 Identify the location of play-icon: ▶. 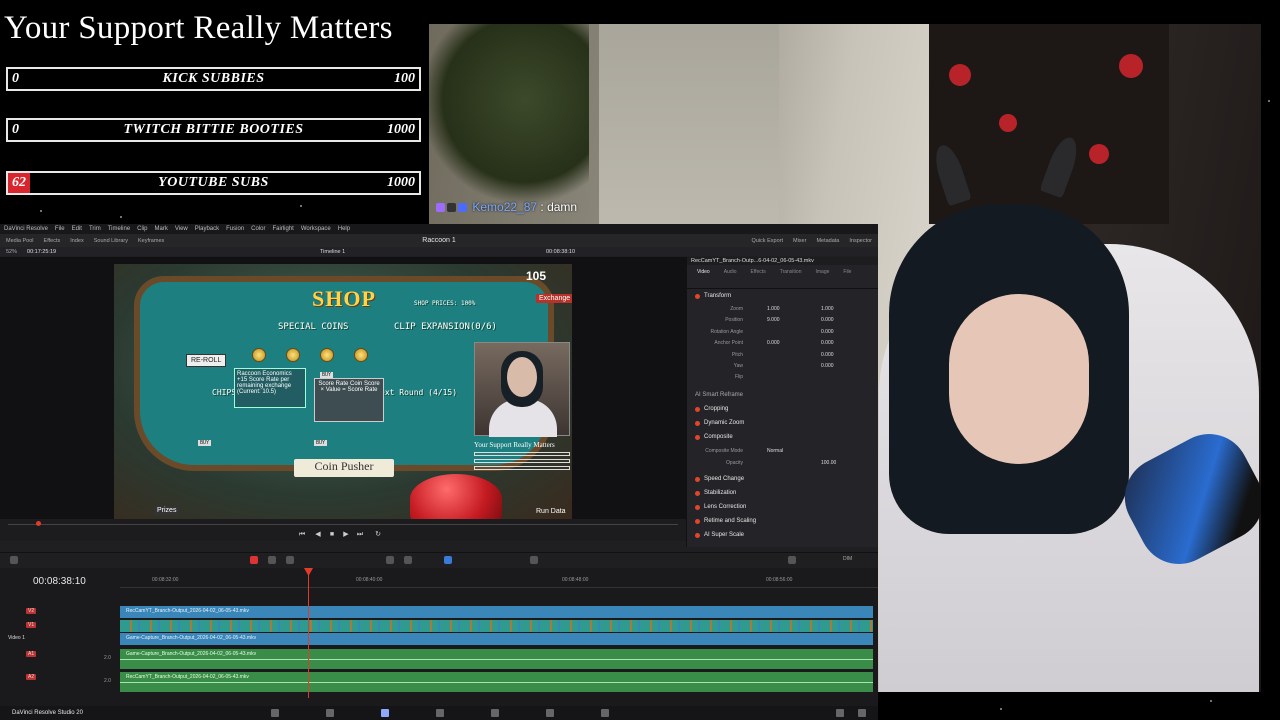
(346, 535).